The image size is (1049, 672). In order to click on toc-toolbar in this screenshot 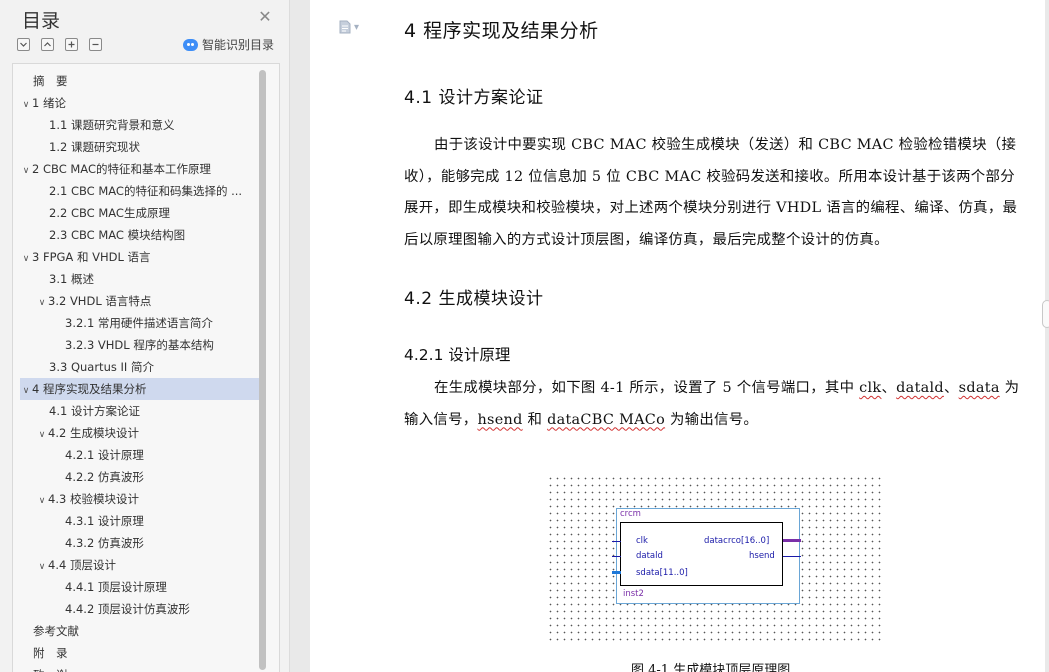, I will do `click(59, 45)`.